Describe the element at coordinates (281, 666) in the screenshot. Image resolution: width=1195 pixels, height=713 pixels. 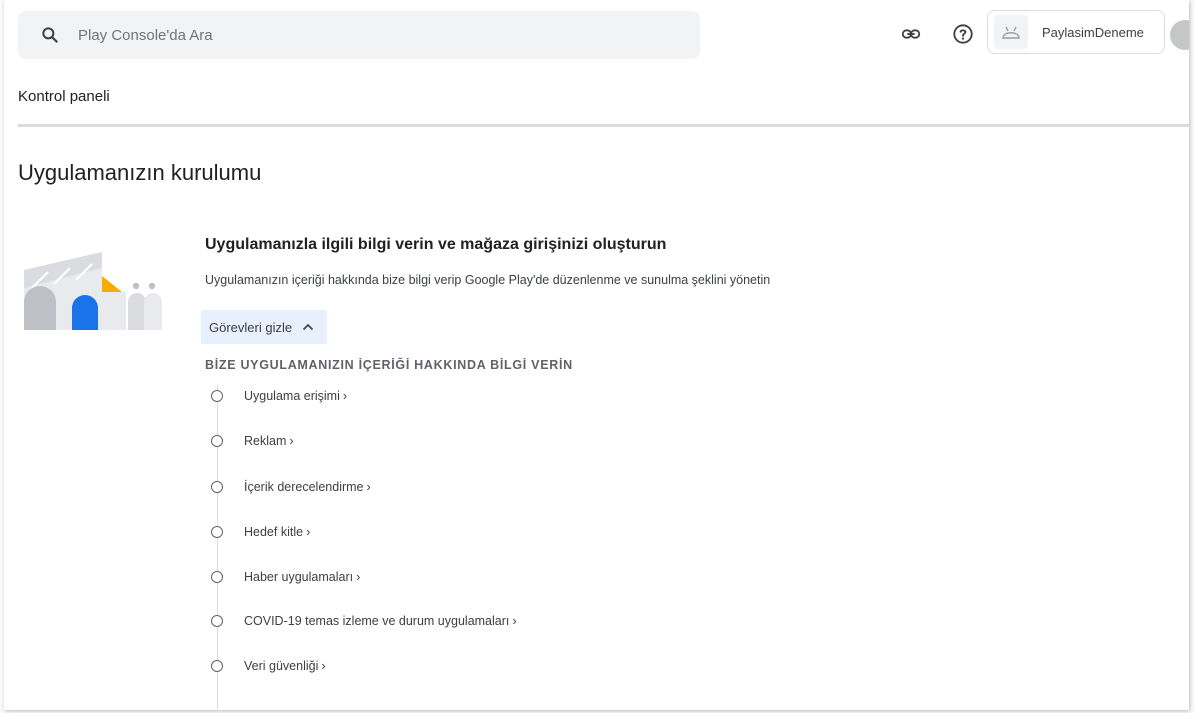
I see `task-label: Veri güvenliği` at that location.